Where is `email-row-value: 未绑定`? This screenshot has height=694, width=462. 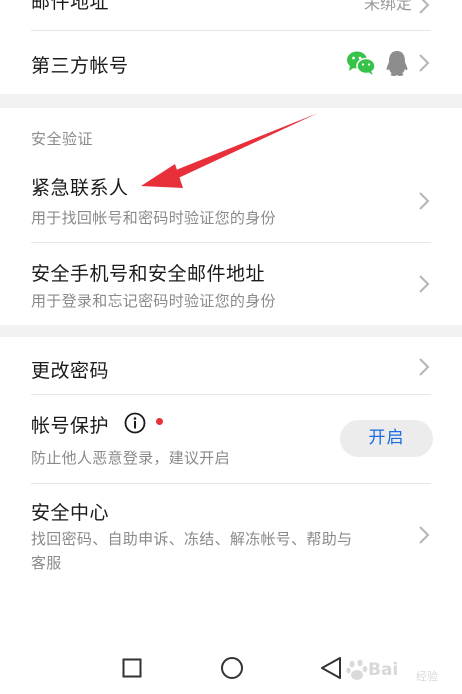
email-row-value: 未绑定 is located at coordinates (387, 6).